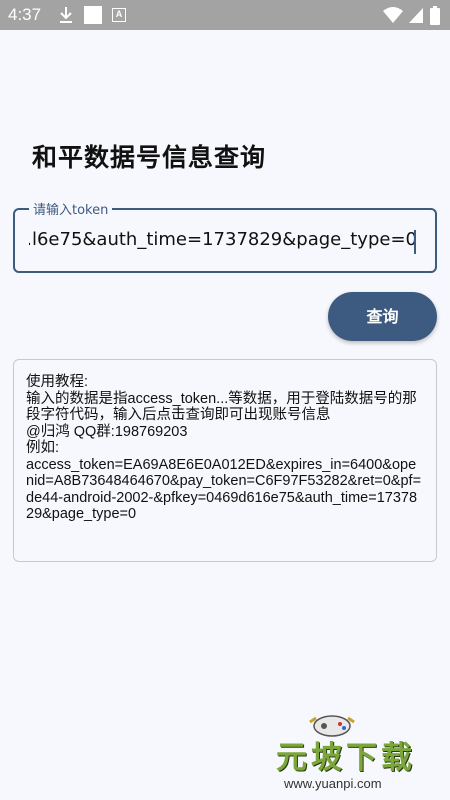 The height and width of the screenshot is (800, 450). I want to click on token-input-value: a=...l6e75&auth_time=1737829&page_type=0, so click(223, 242).